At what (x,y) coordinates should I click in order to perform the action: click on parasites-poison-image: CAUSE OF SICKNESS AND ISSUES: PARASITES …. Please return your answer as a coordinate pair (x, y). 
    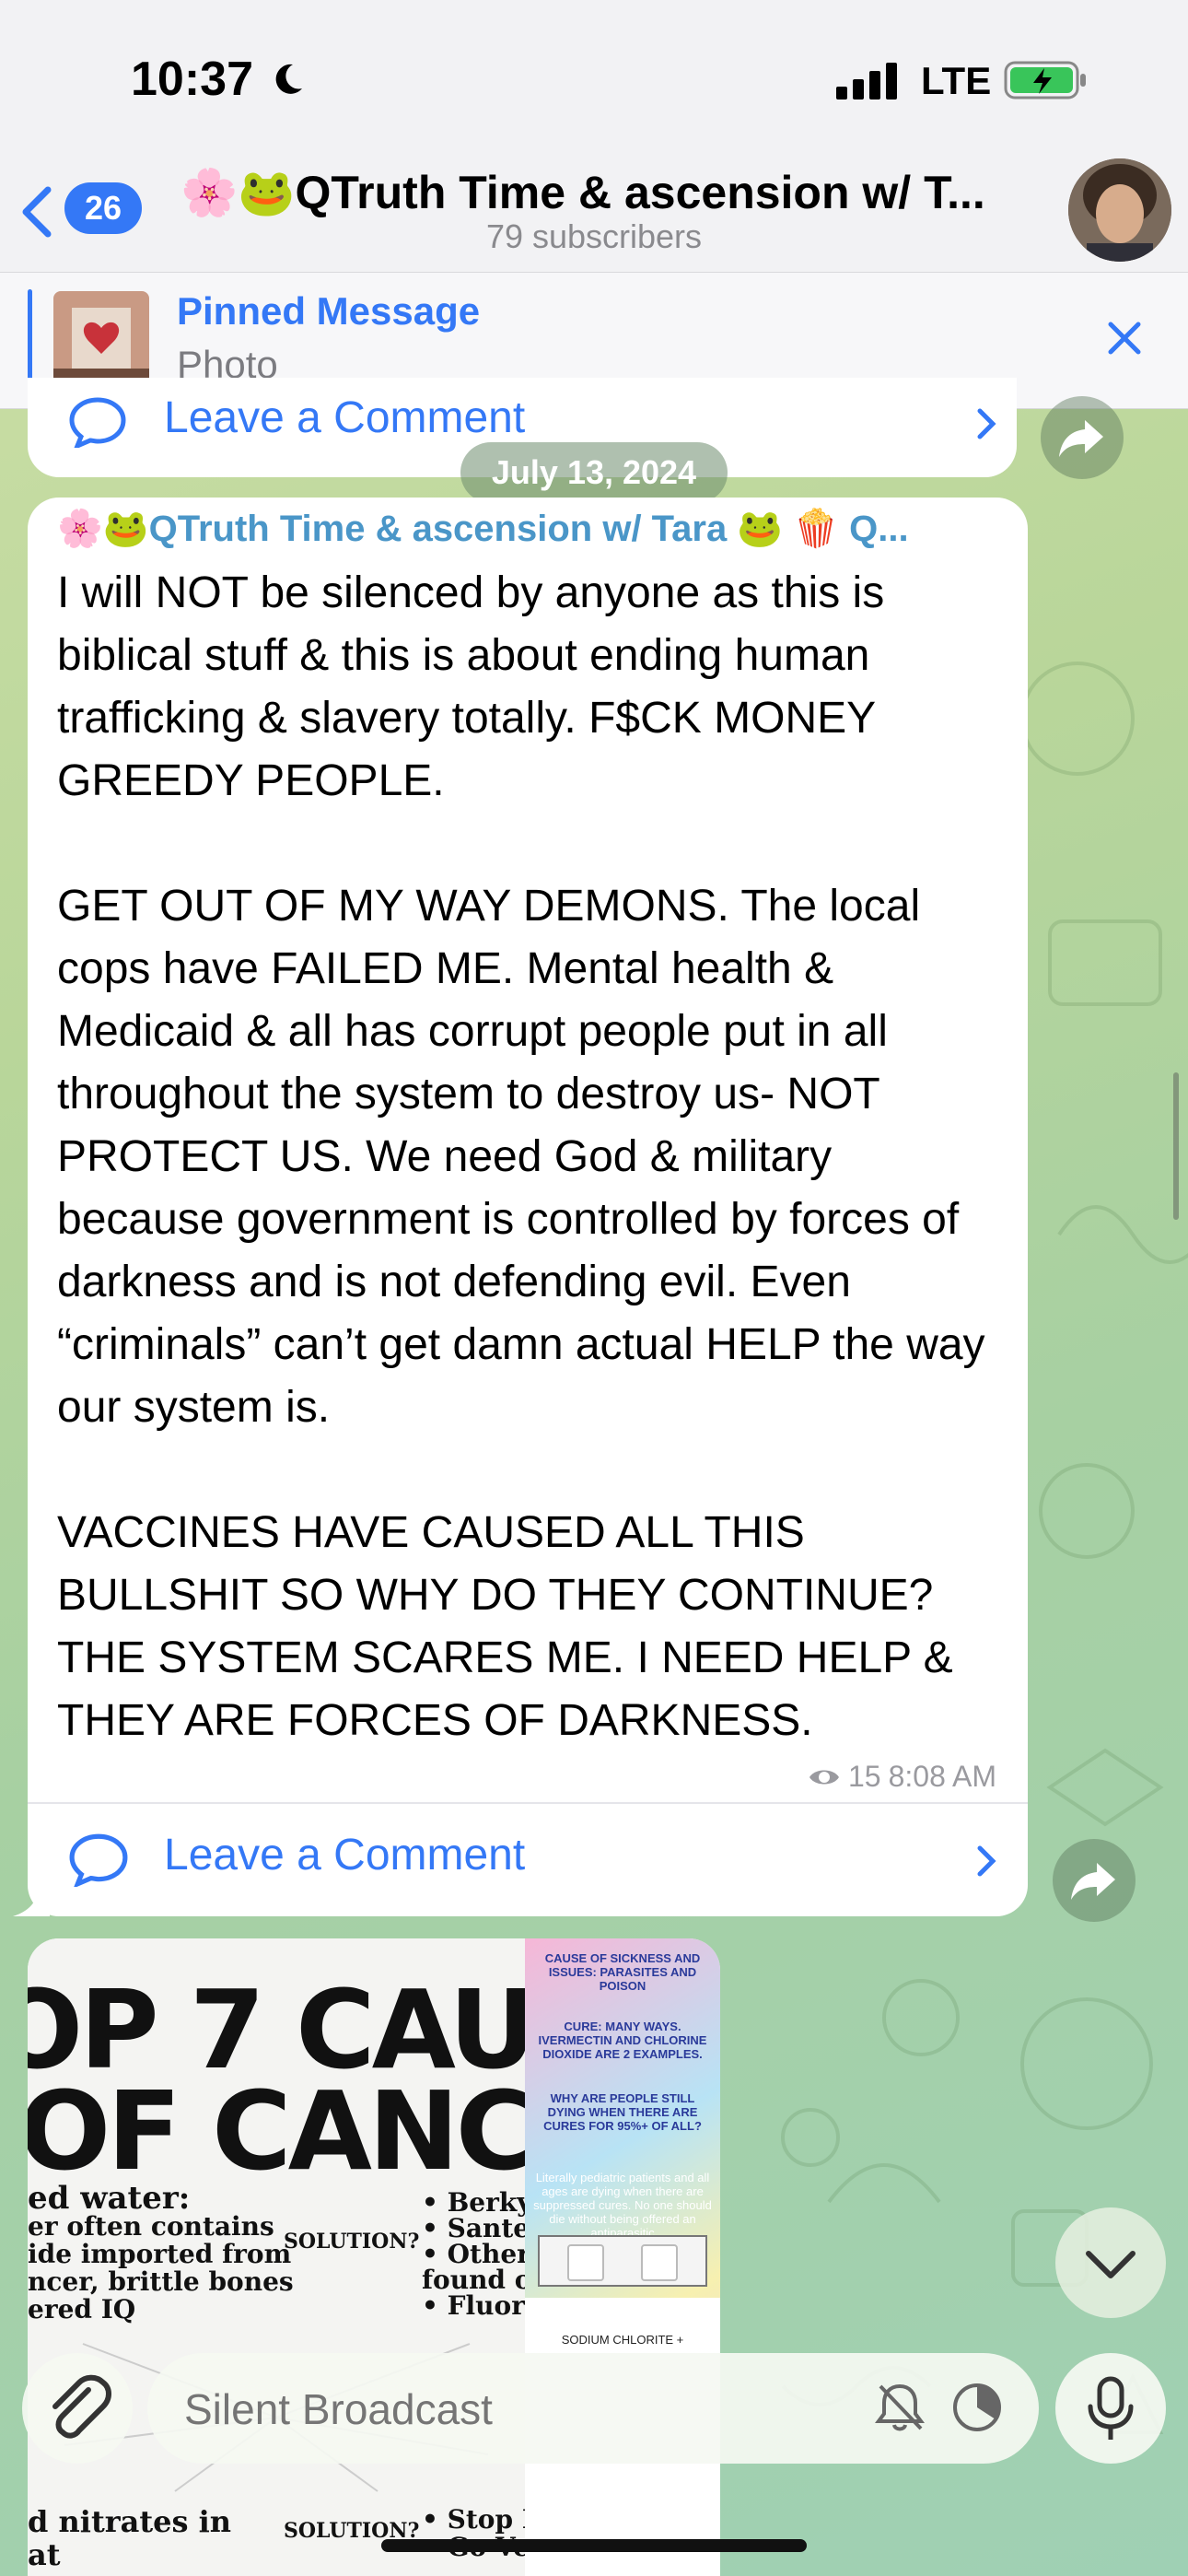
    Looking at the image, I should click on (622, 2257).